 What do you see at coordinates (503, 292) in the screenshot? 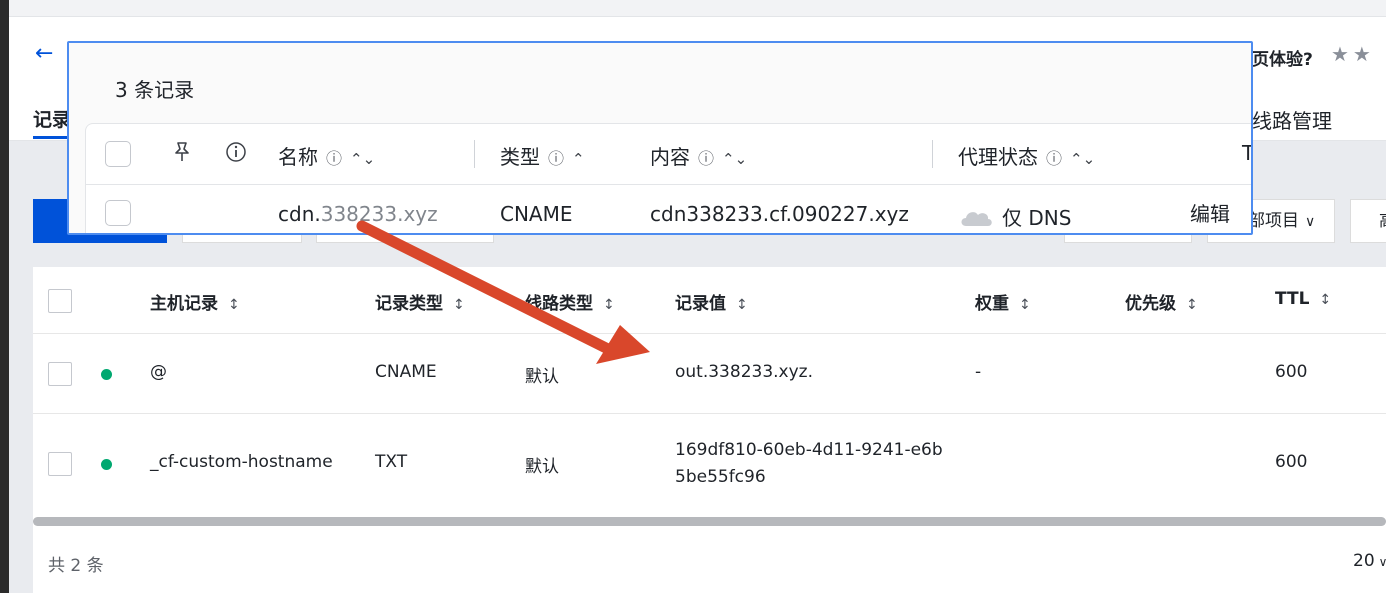
I see `annotation-arrow` at bounding box center [503, 292].